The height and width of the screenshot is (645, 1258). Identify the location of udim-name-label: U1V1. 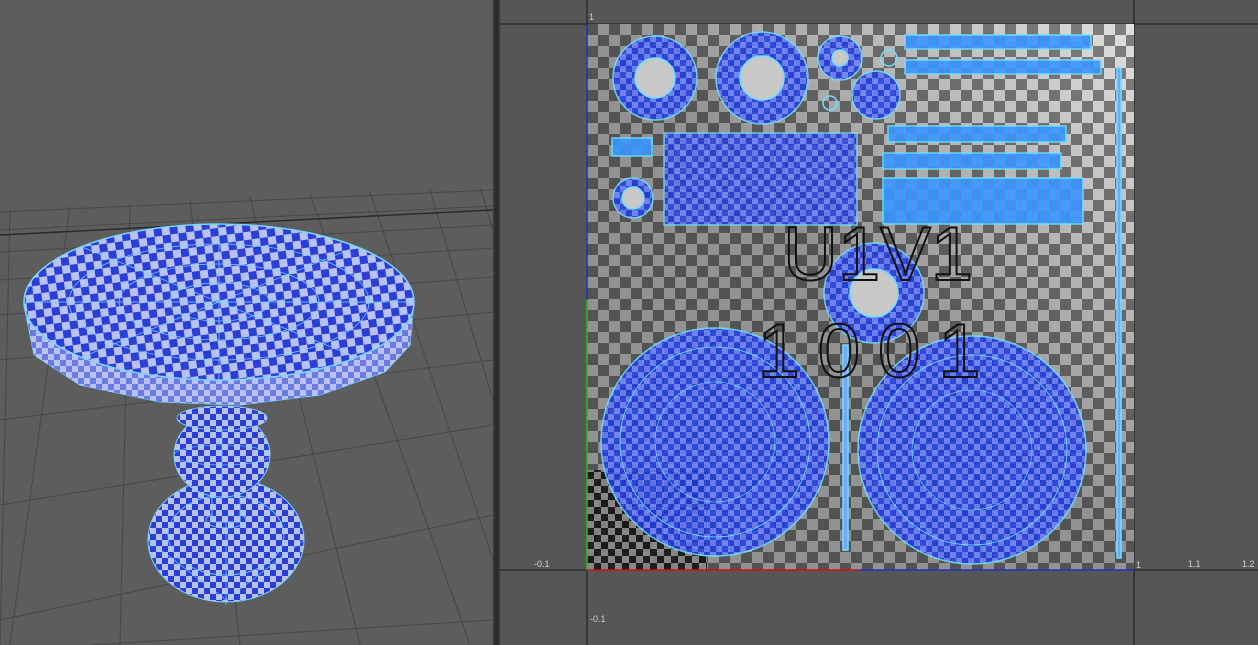
(878, 254).